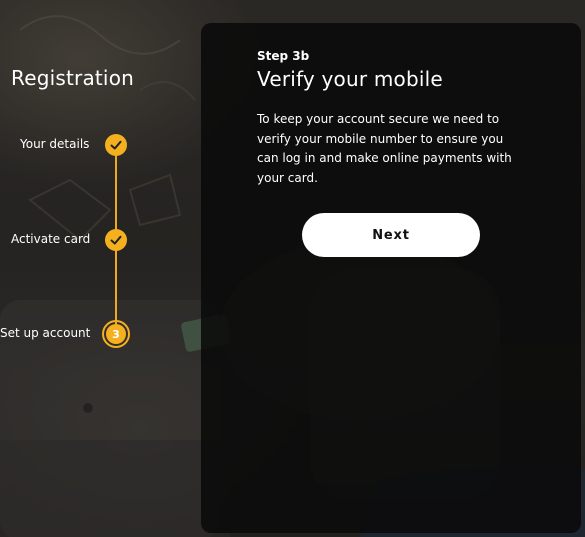 Image resolution: width=585 pixels, height=537 pixels. Describe the element at coordinates (55, 144) in the screenshot. I see `step-label-your-details: Your details` at that location.